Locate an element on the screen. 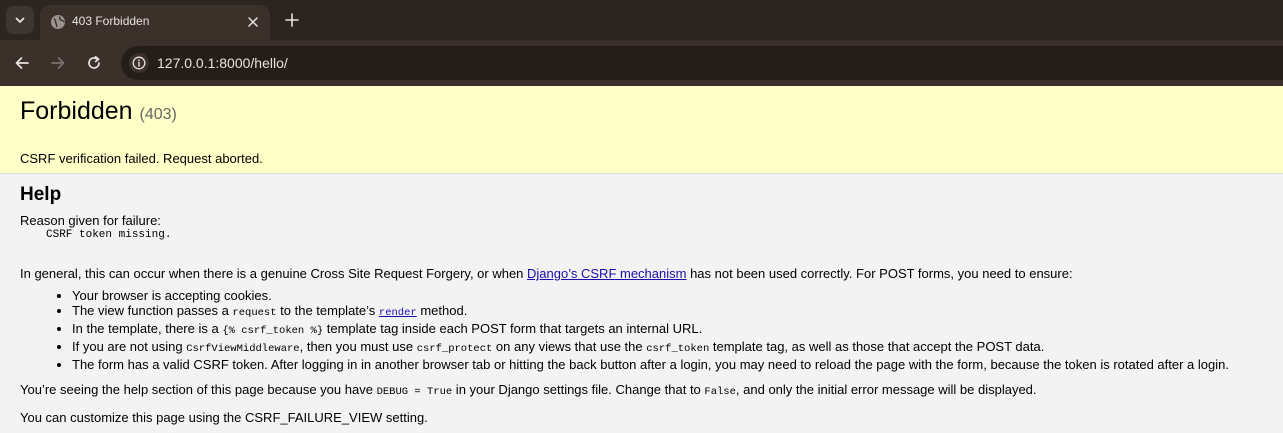 This screenshot has width=1283, height=433. close-icon is located at coordinates (253, 22).